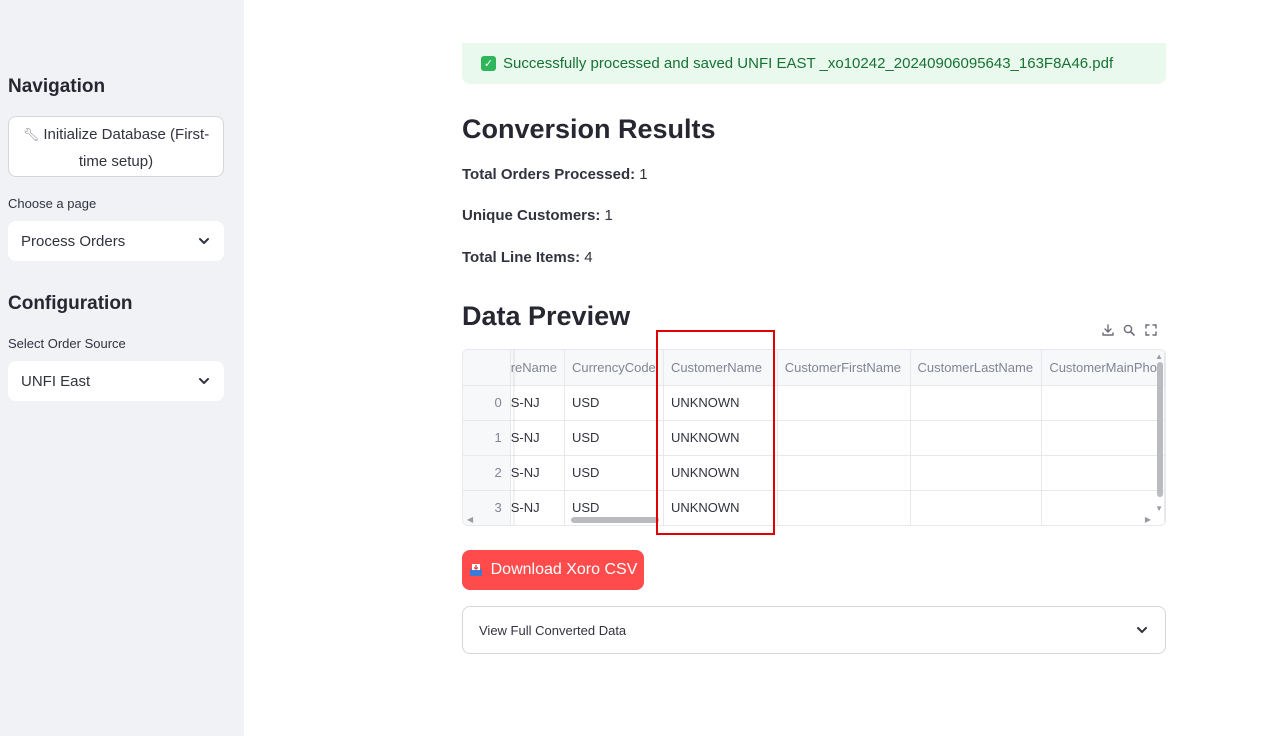 The image size is (1278, 736). I want to click on stat-label: Total Line Items:, so click(521, 257).